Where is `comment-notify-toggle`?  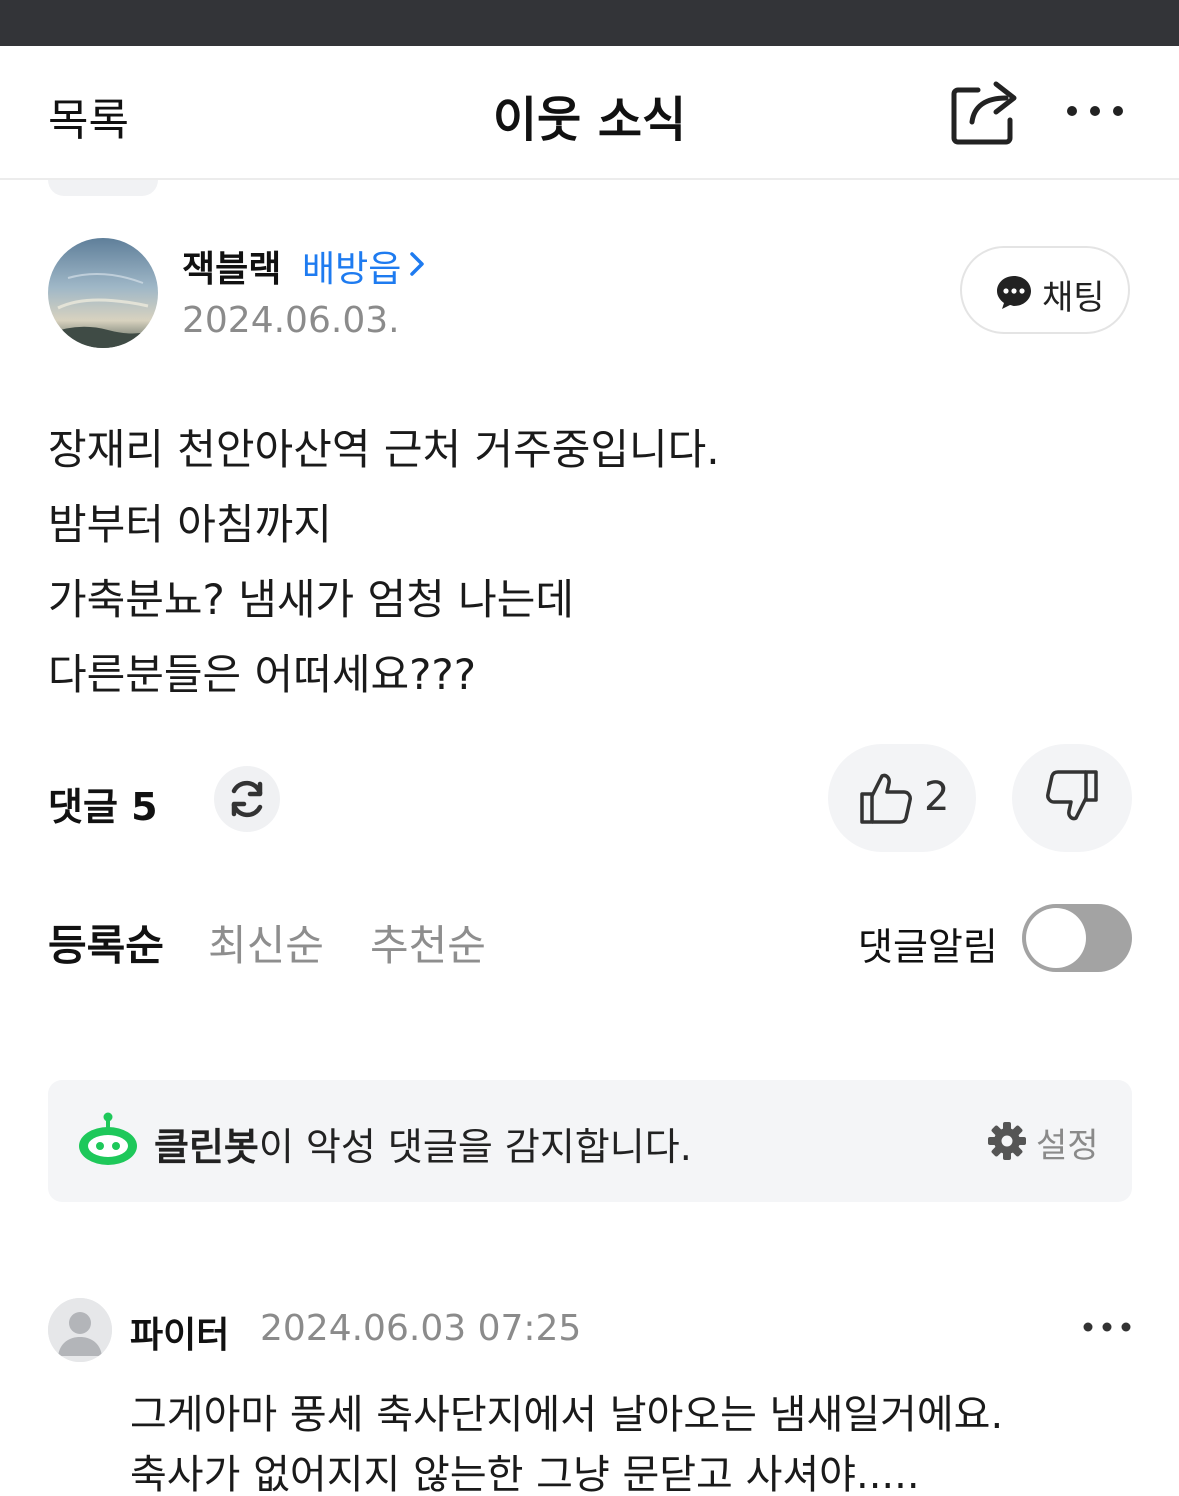
comment-notify-toggle is located at coordinates (1077, 938).